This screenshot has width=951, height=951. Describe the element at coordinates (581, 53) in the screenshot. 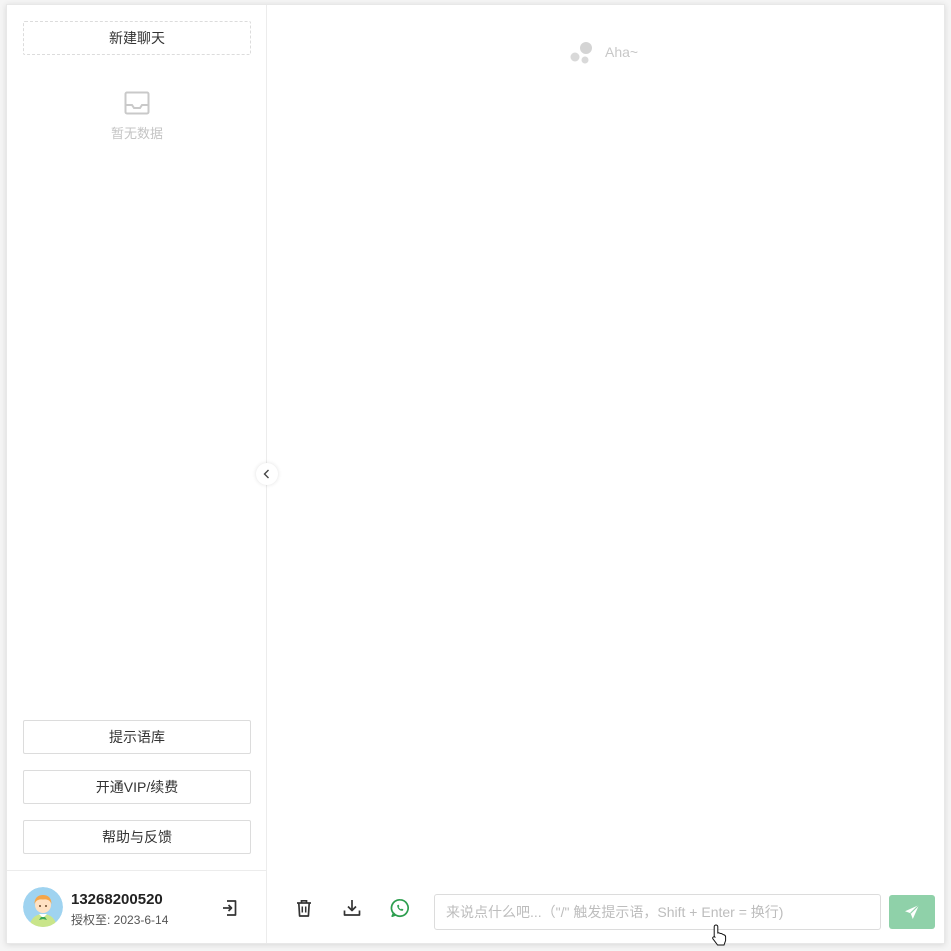

I see `dots-logo-icon` at that location.